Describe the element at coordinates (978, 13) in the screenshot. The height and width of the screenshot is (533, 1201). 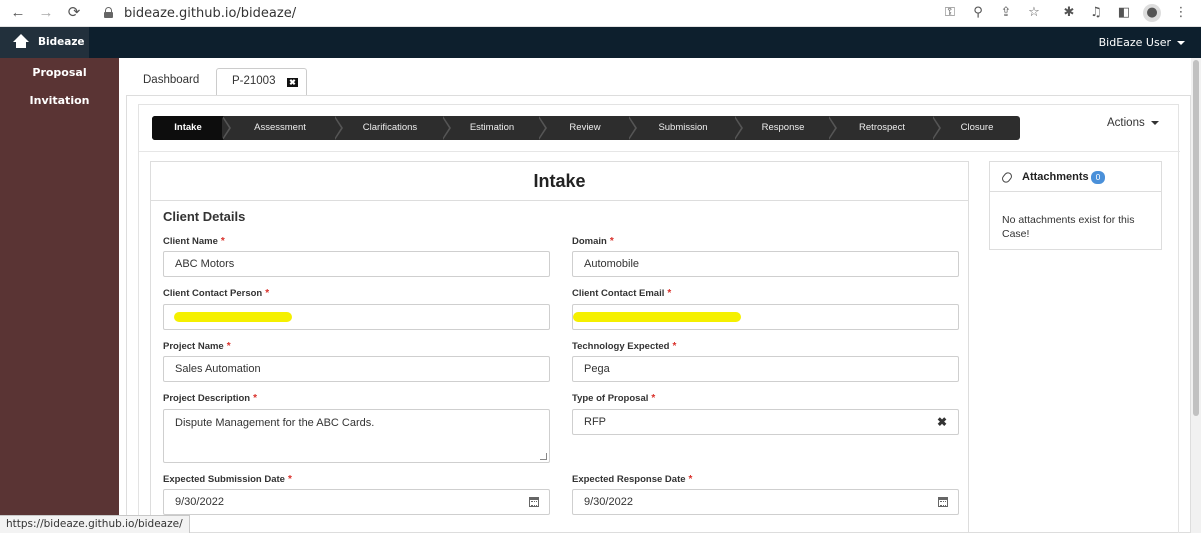
I see `zoom-icon: ⚲` at that location.